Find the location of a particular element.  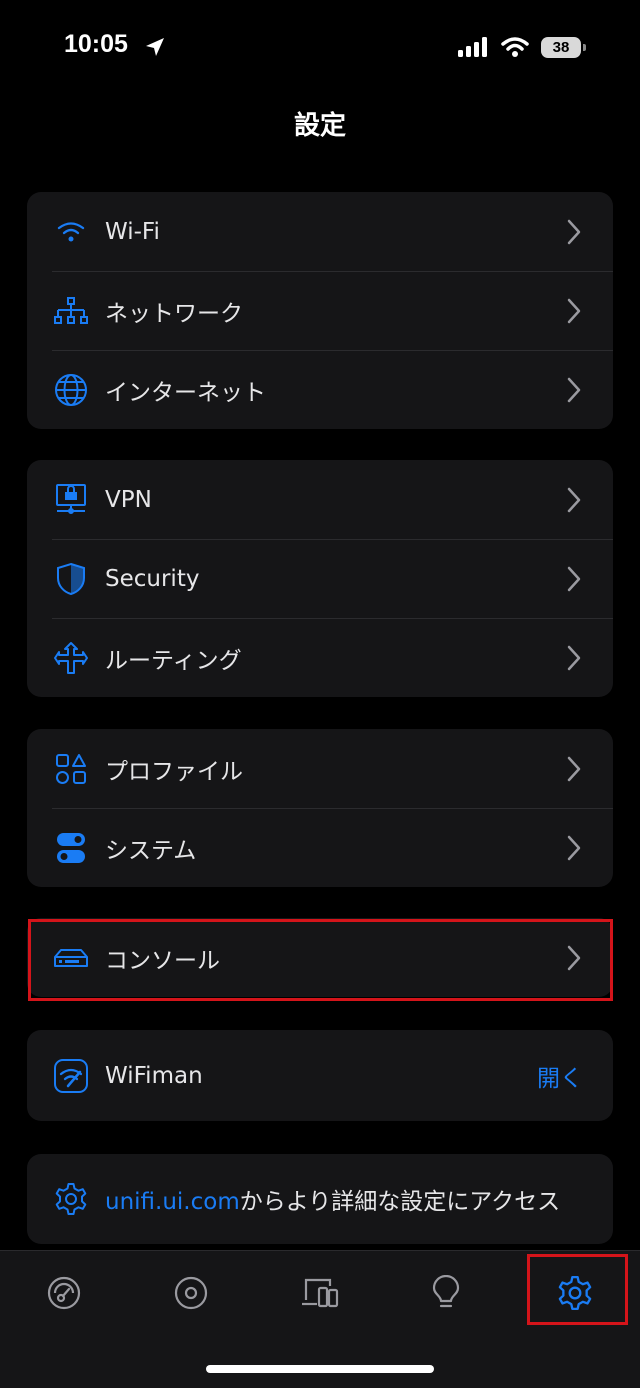

gear-icon is located at coordinates (71, 1199).